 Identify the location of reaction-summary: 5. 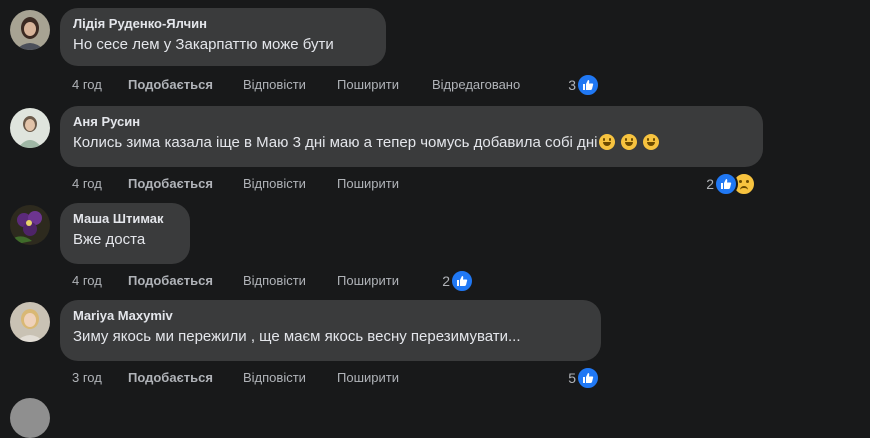
(580, 378).